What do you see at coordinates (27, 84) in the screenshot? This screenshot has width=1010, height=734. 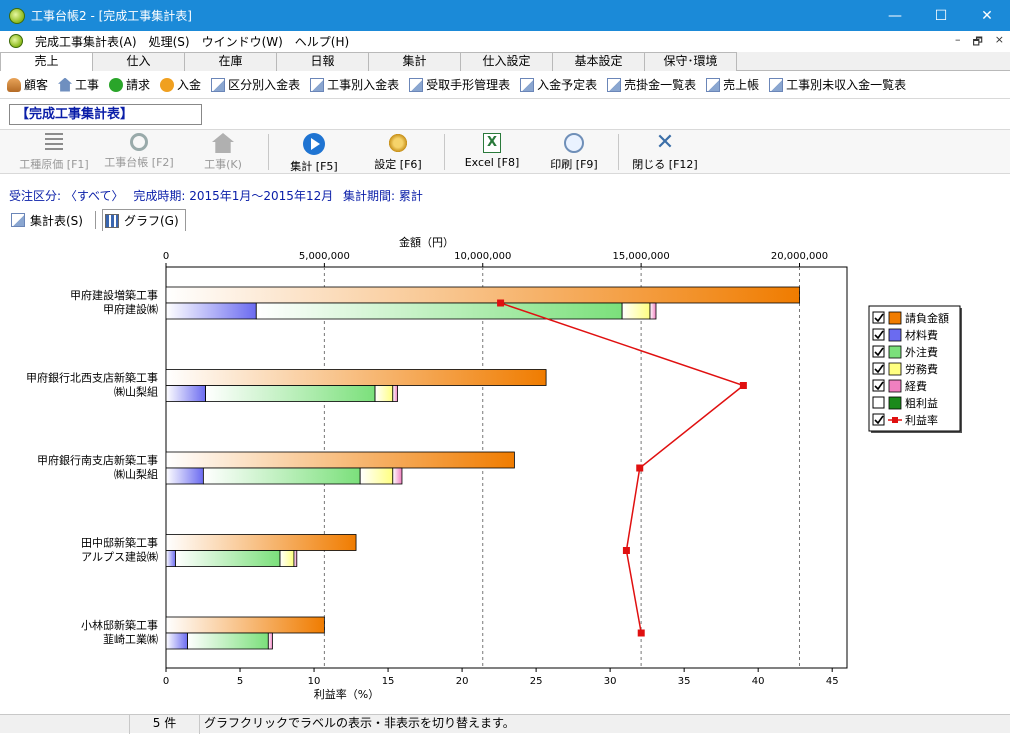 I see `shortcut-customer: 顧客` at bounding box center [27, 84].